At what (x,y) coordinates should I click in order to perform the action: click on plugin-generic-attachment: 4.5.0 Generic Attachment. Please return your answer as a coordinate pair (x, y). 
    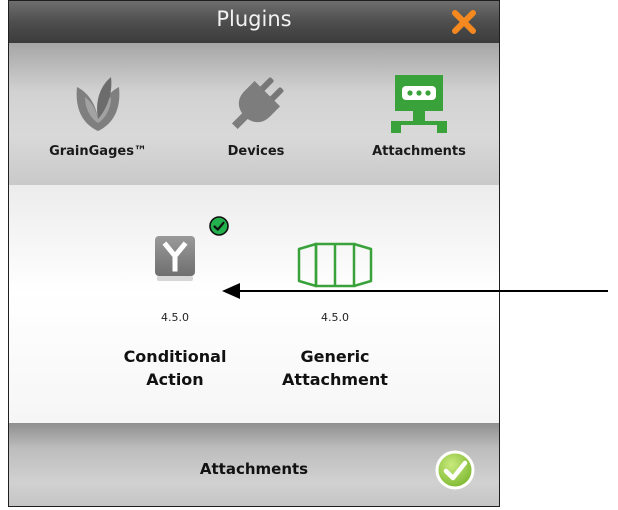
    Looking at the image, I should click on (335, 304).